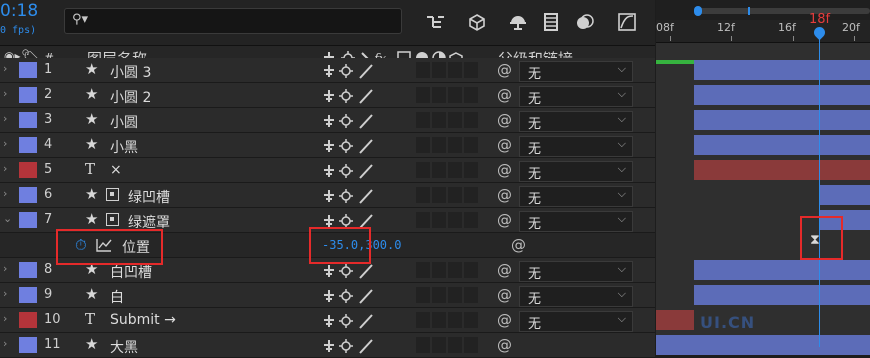  I want to click on layer-name: 绿凹槽, so click(149, 197).